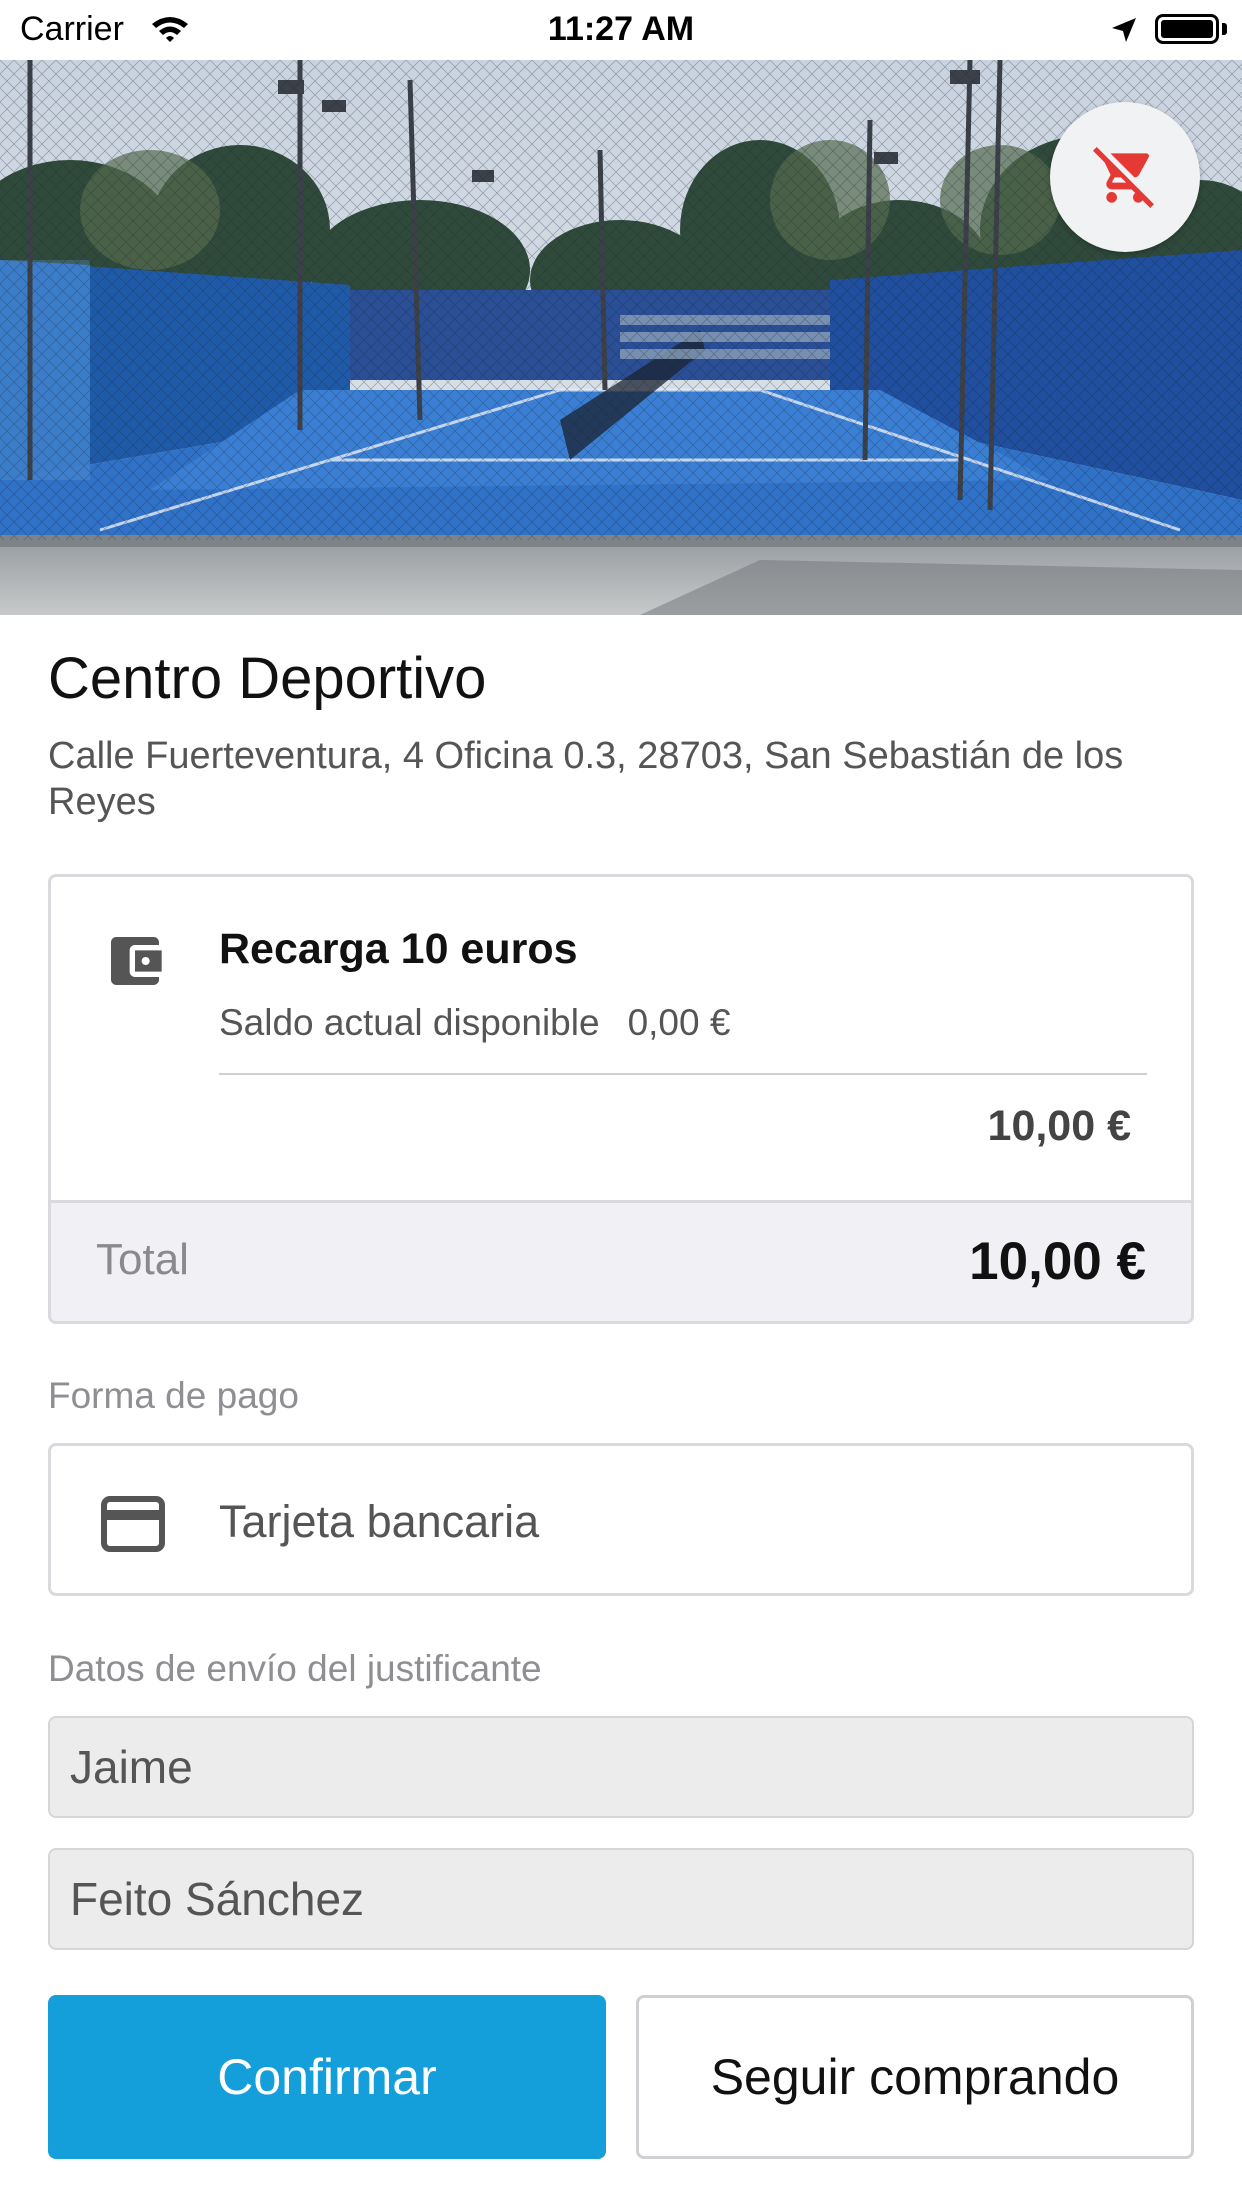 This screenshot has height=2208, width=1242. Describe the element at coordinates (409, 1022) in the screenshot. I see `balance-label: Saldo actual disponible` at that location.